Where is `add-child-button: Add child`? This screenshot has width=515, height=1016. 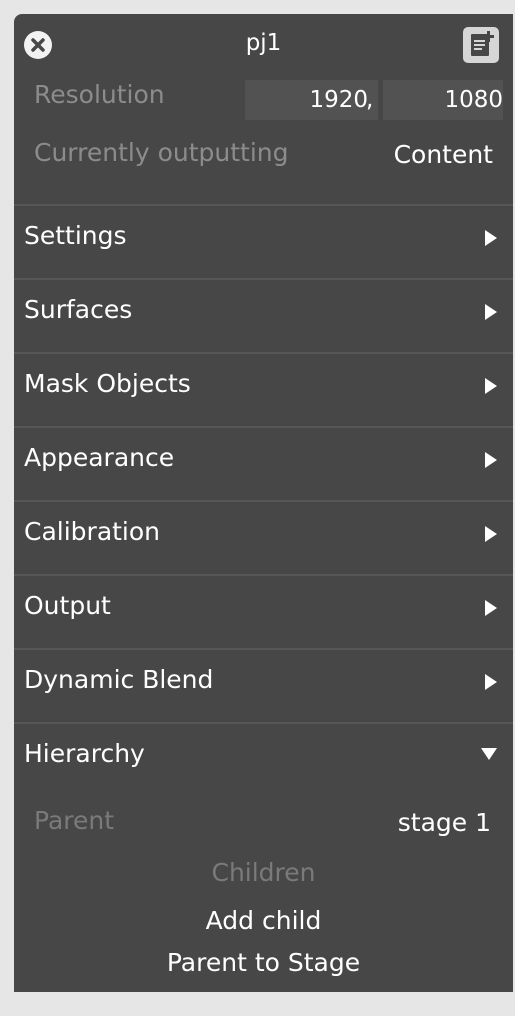 add-child-button: Add child is located at coordinates (263, 920).